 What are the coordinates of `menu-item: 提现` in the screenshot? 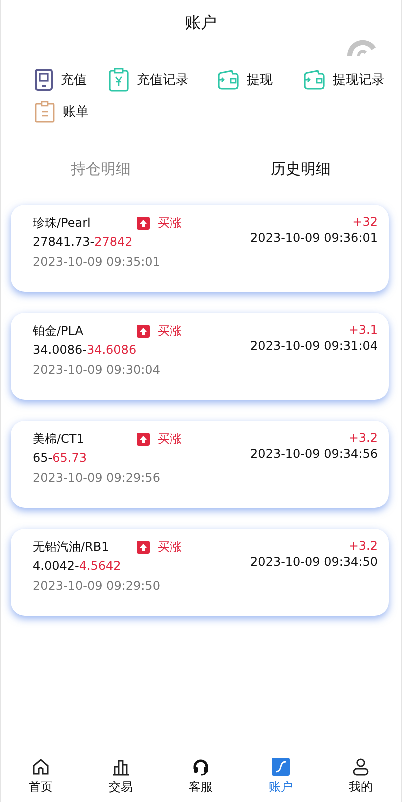 It's located at (260, 80).